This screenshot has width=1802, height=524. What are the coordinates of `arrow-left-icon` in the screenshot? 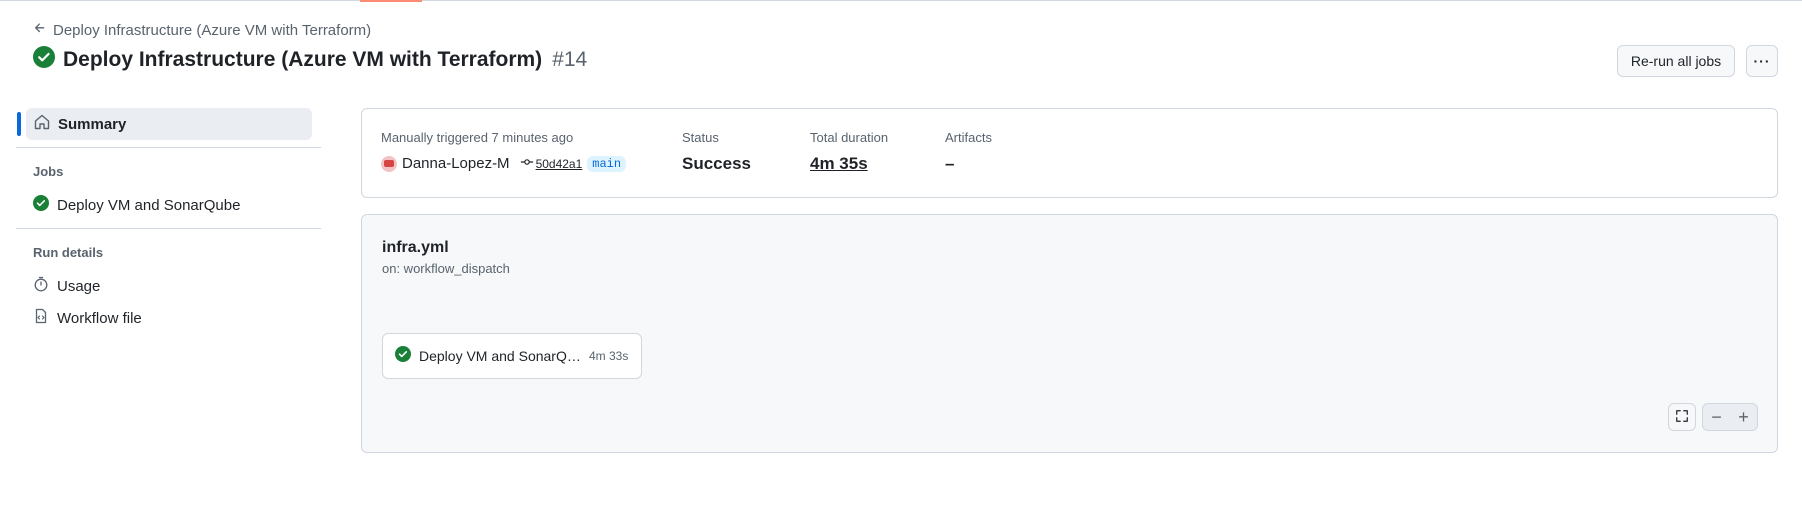 It's located at (40, 30).